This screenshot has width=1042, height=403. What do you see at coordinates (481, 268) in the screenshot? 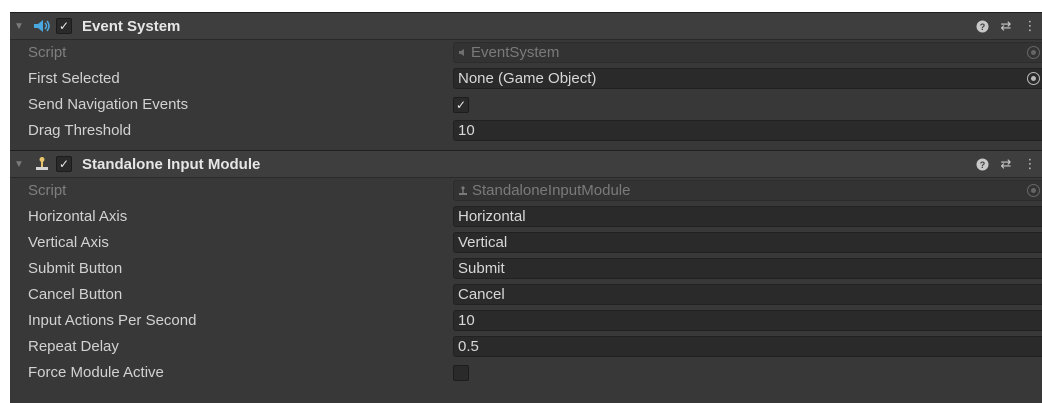
I see `submit-button-value: Submit` at bounding box center [481, 268].